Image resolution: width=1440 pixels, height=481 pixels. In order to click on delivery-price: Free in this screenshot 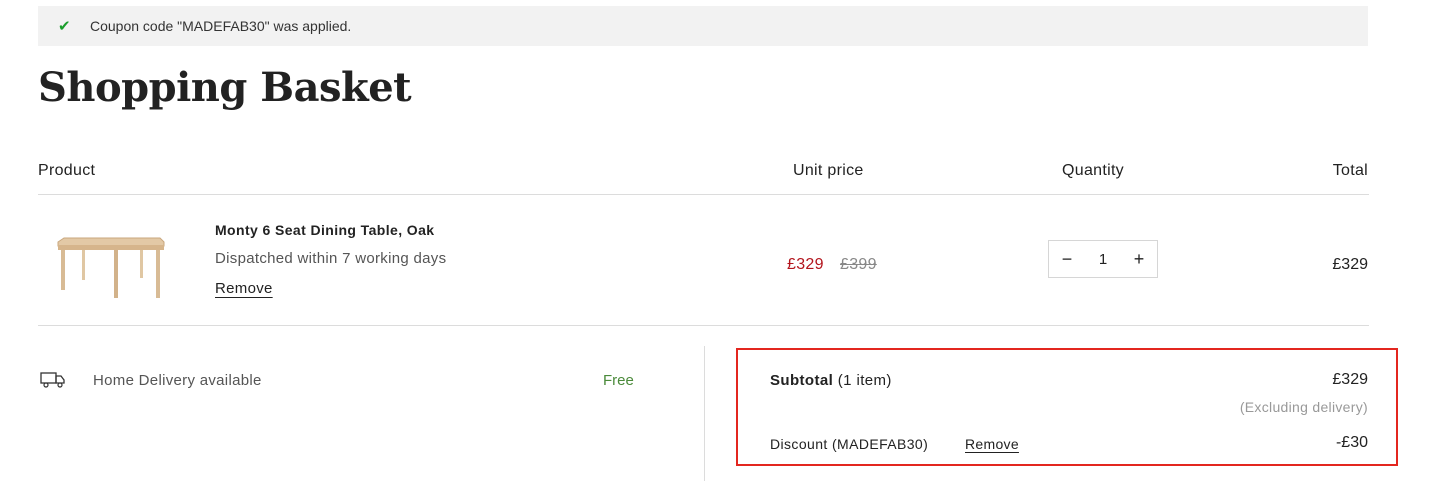, I will do `click(618, 380)`.